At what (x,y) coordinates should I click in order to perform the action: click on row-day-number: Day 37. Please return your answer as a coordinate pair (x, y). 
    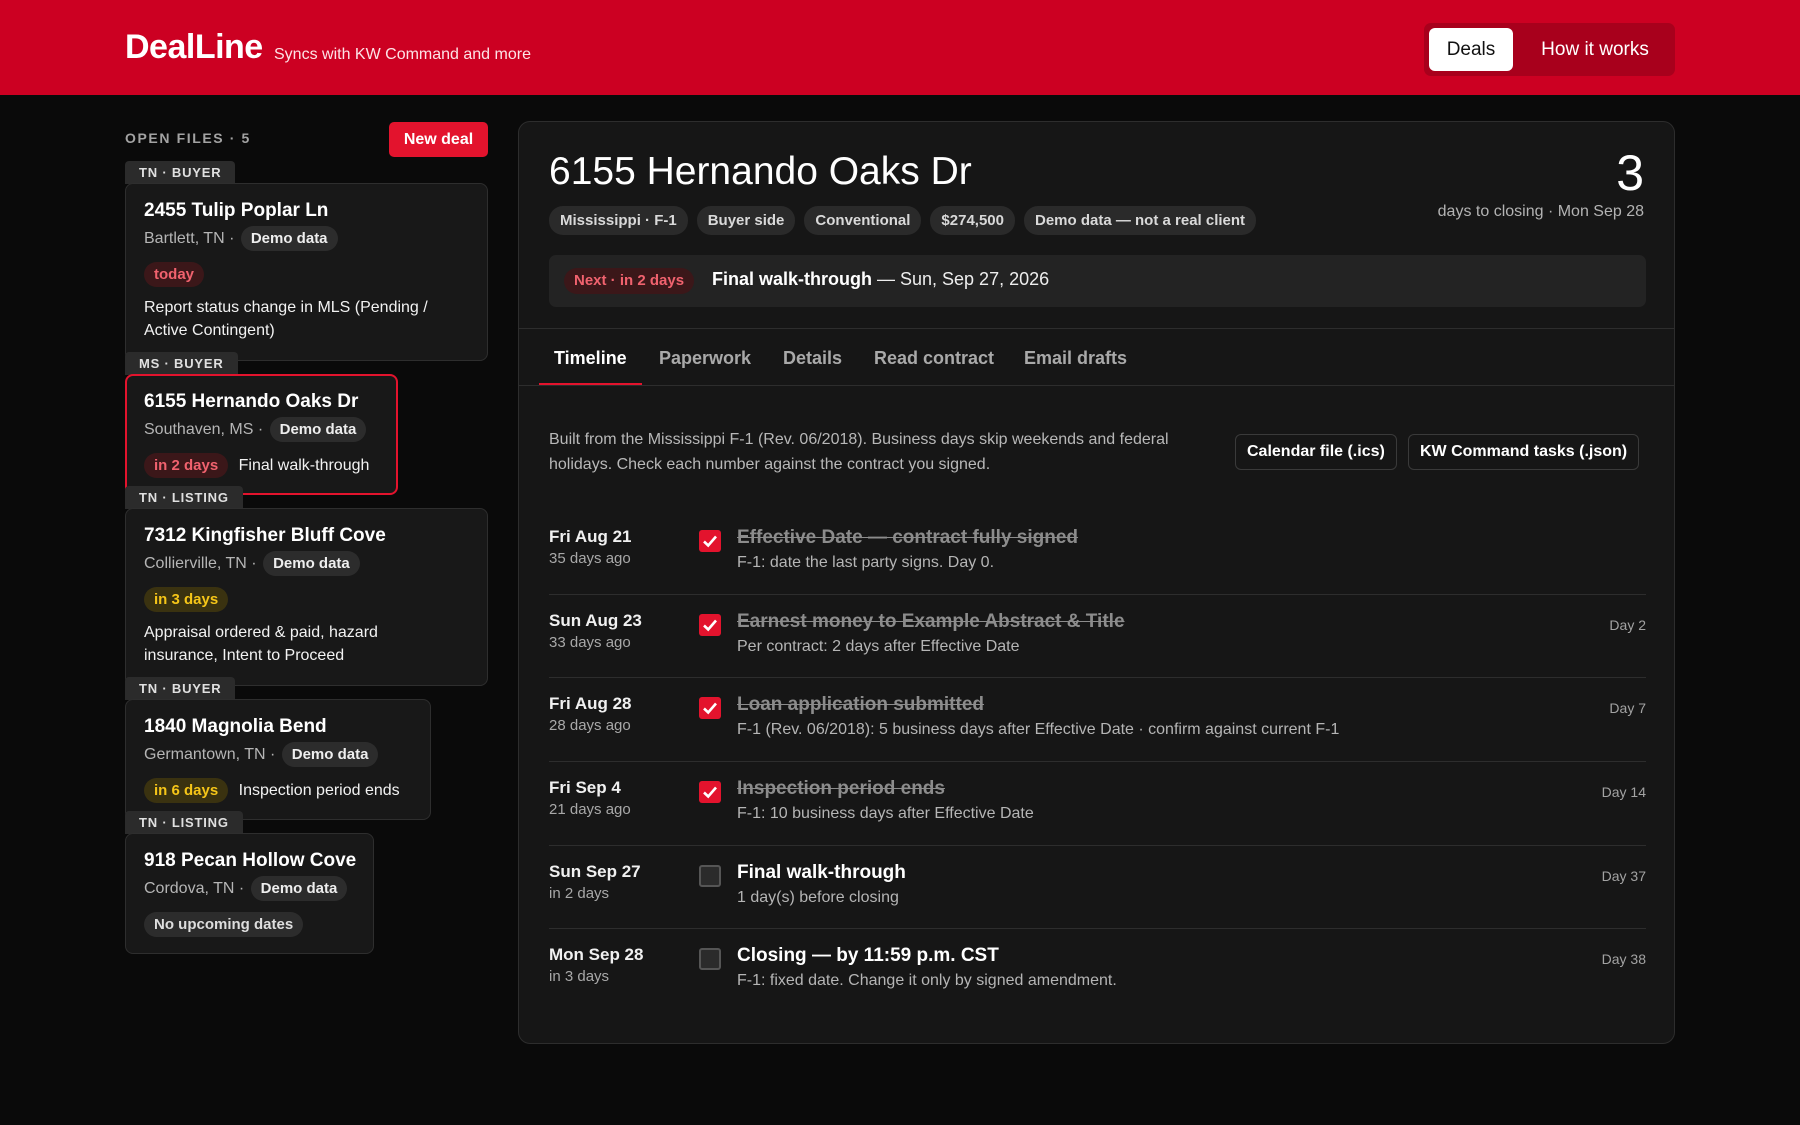
    Looking at the image, I should click on (1623, 876).